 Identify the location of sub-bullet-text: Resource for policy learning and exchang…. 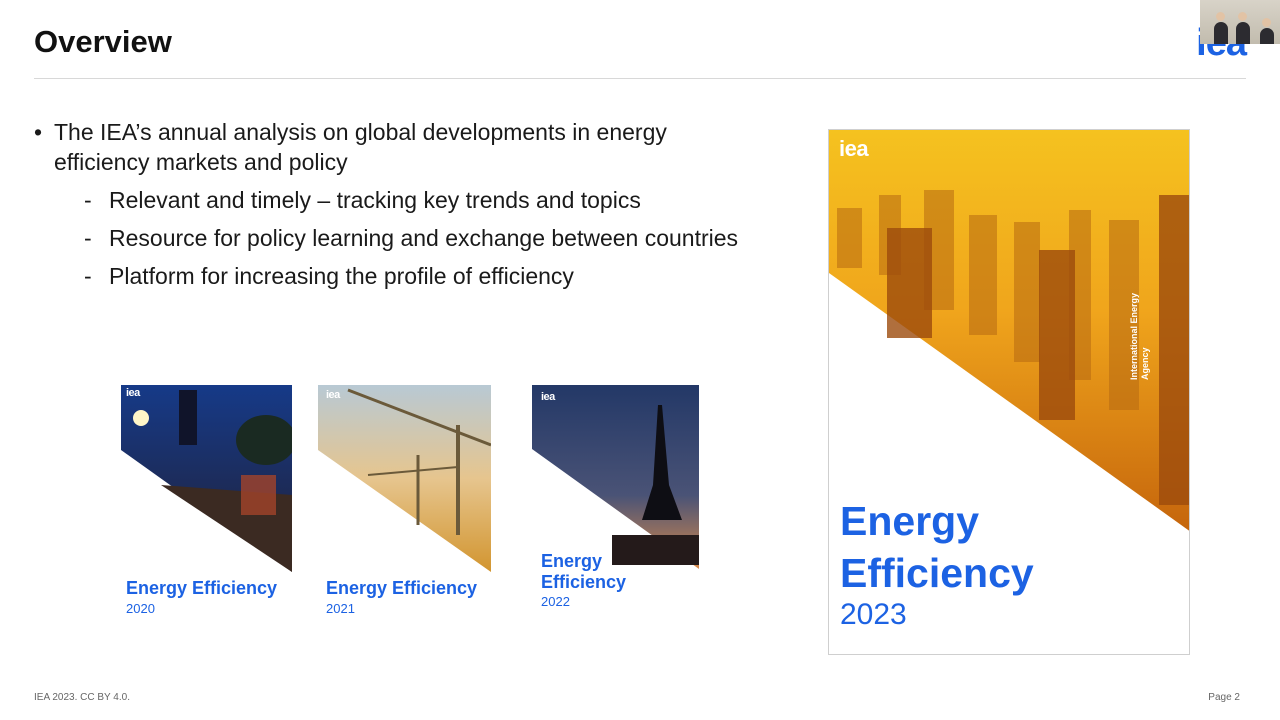
(424, 238).